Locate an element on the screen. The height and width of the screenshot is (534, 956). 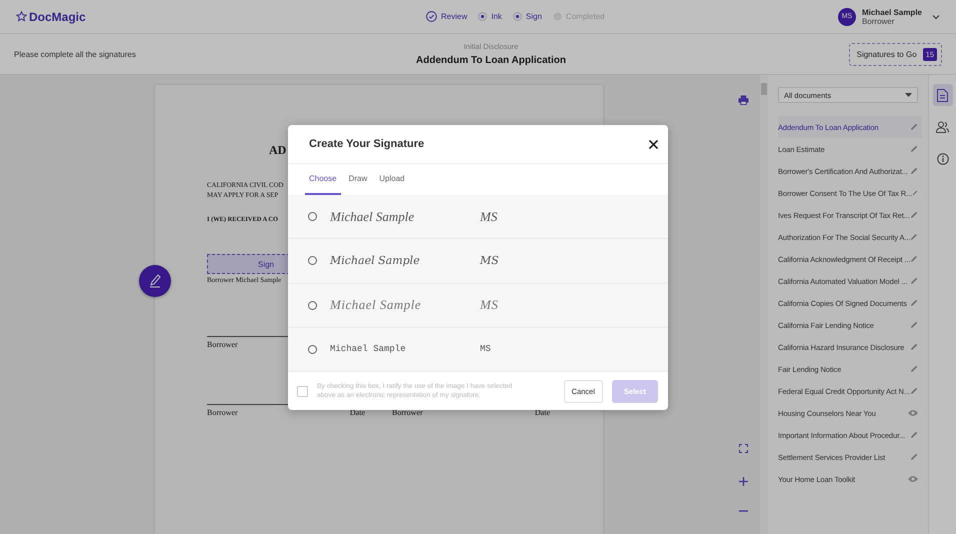
instruction-text: Please complete all the signatures is located at coordinates (75, 54).